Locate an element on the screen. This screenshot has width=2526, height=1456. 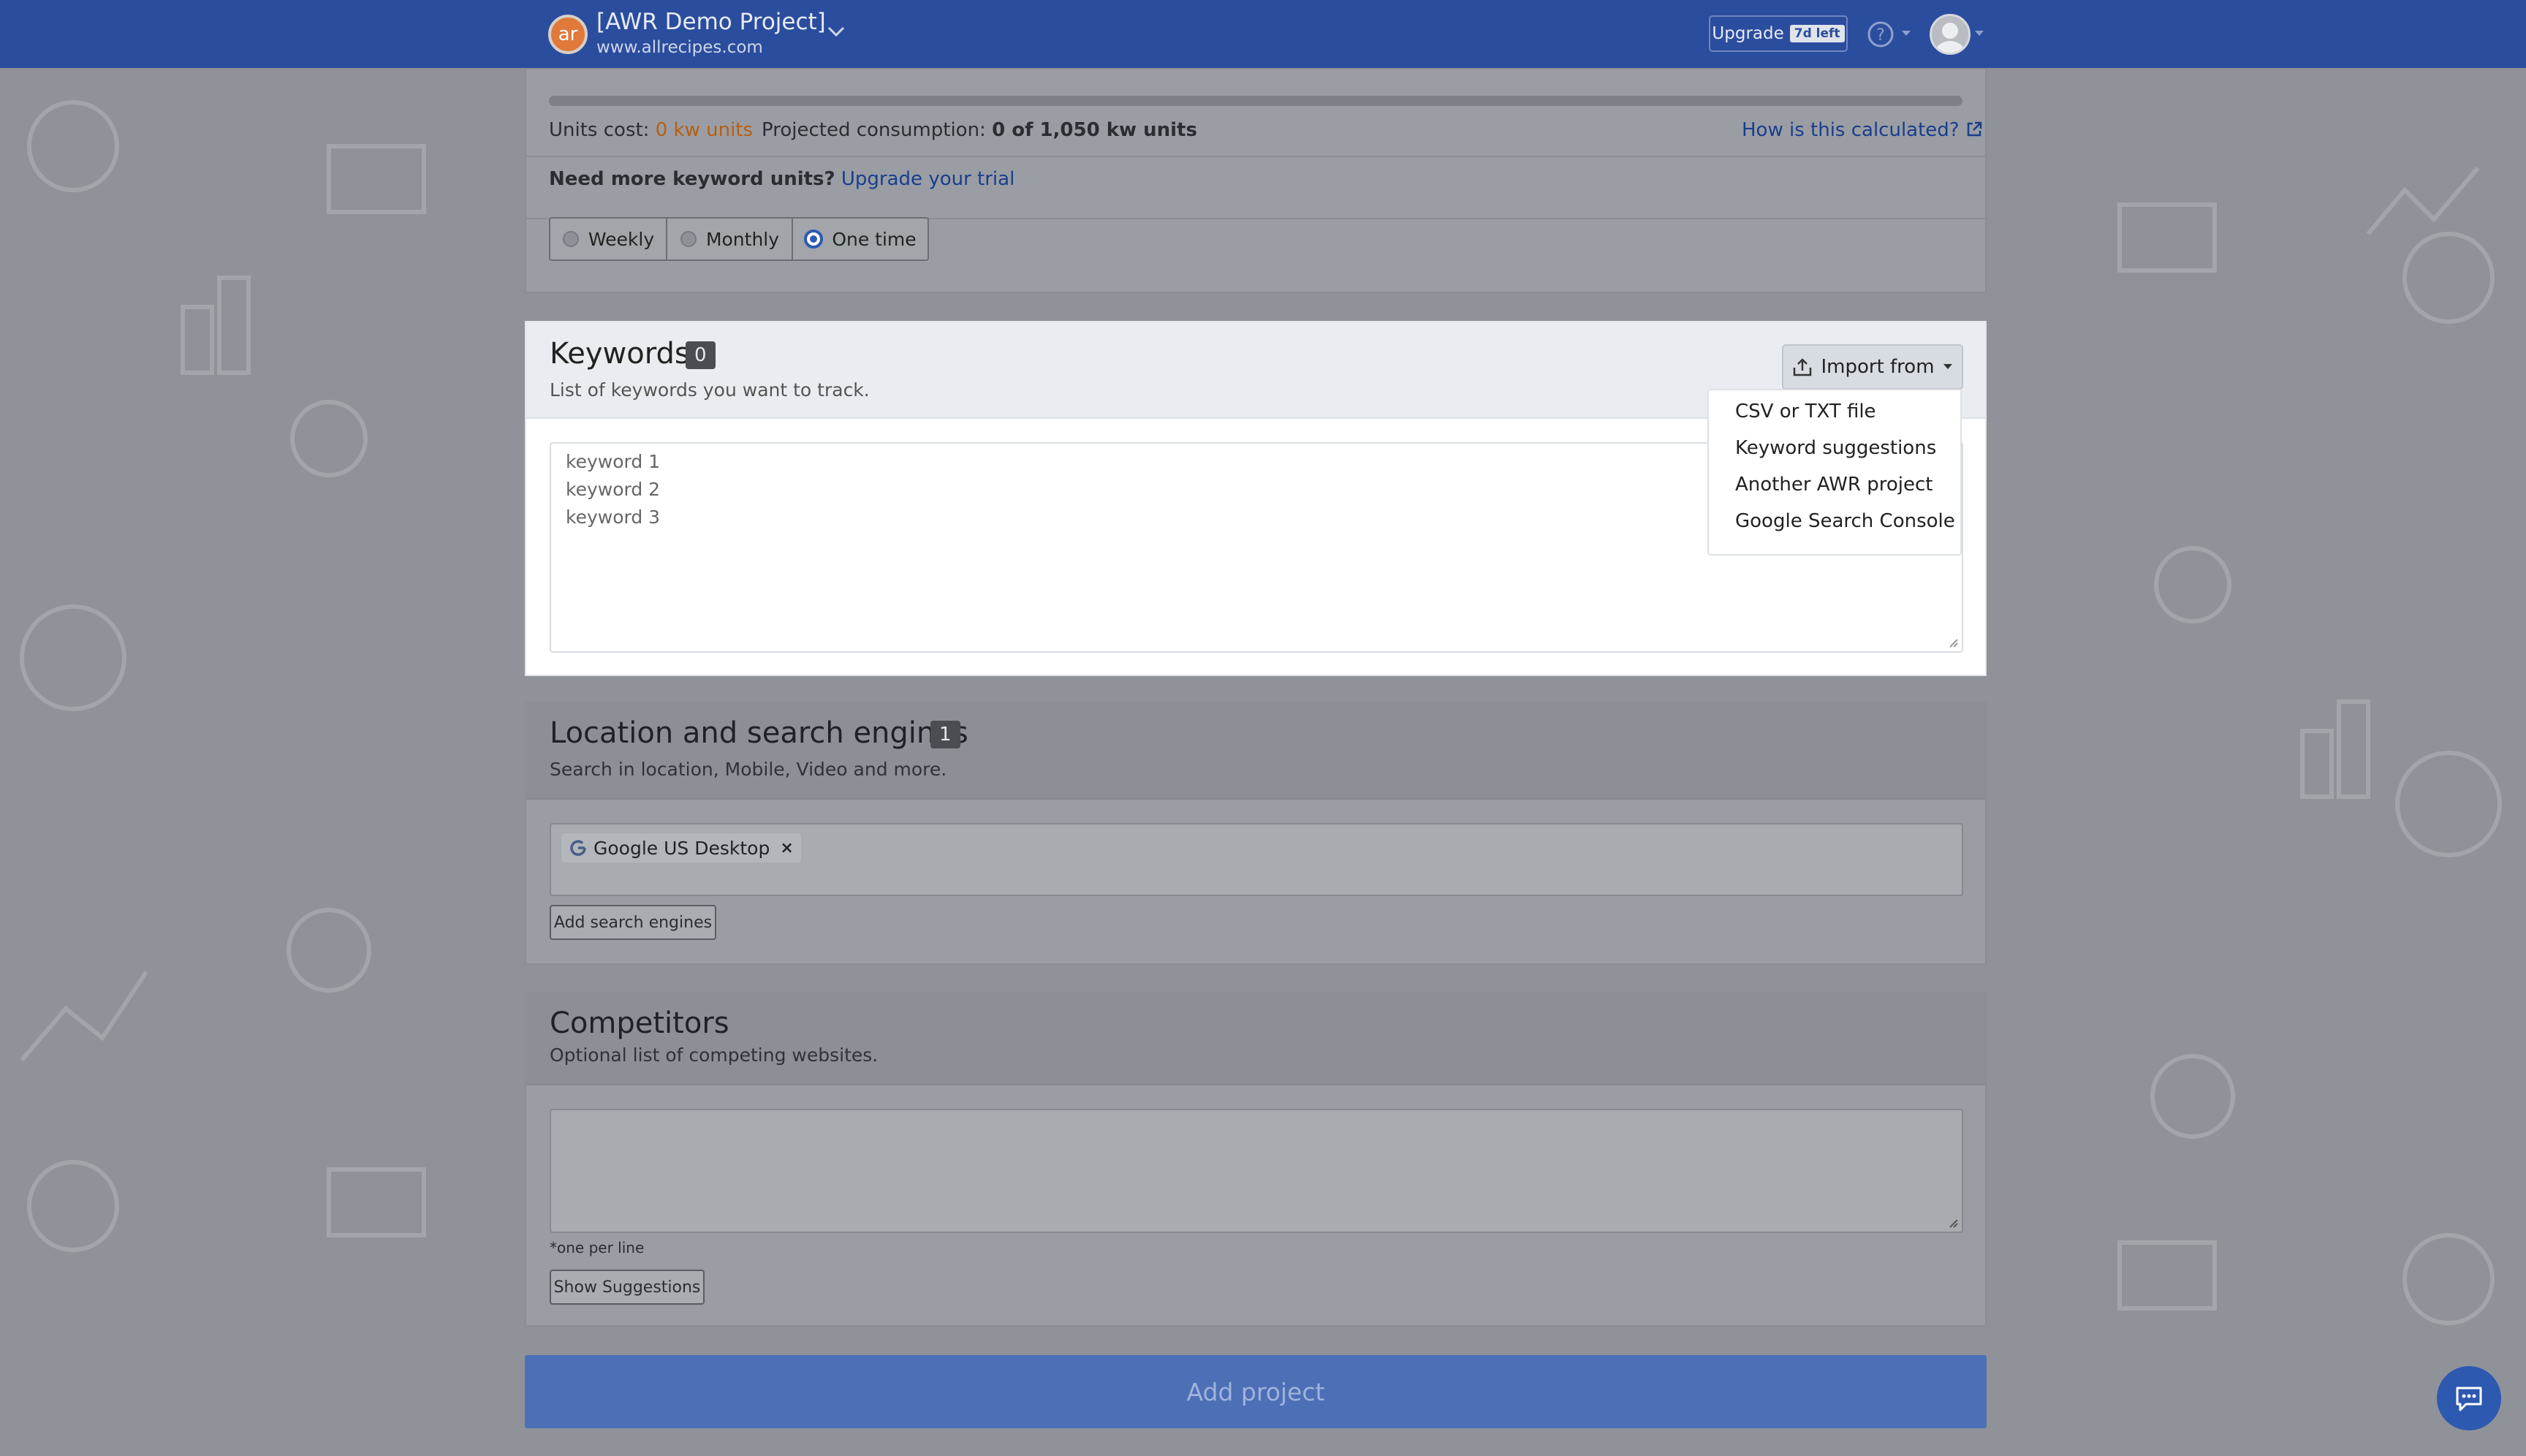
how-calculated-link: How is this calculated? is located at coordinates (1862, 130).